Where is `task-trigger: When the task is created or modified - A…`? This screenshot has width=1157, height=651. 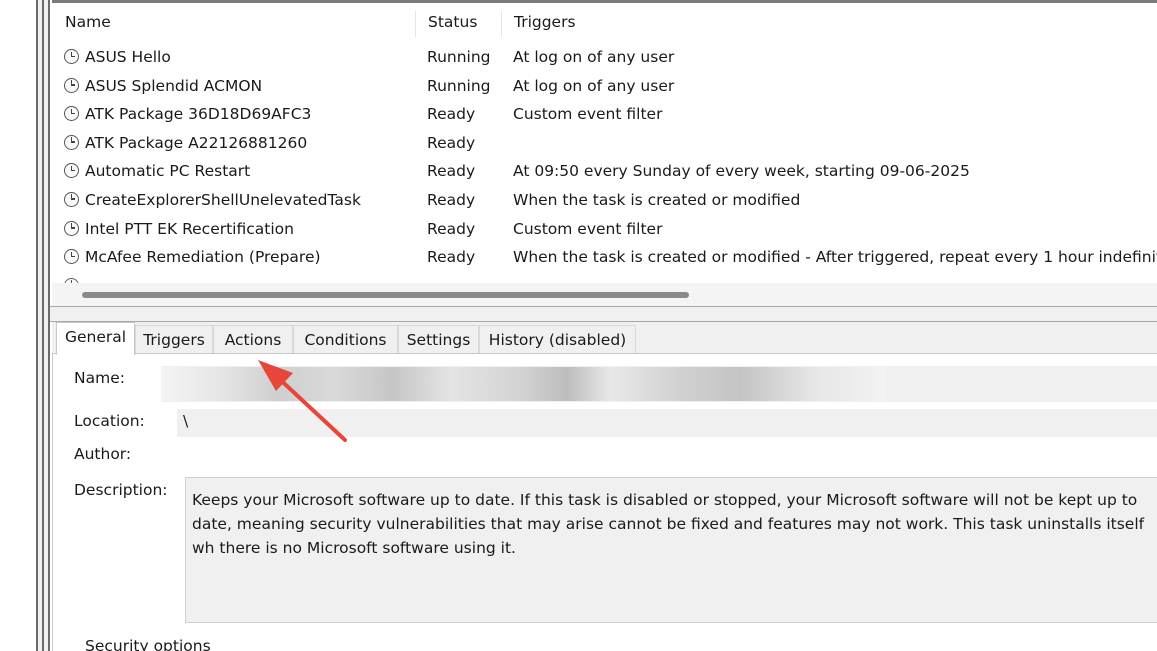 task-trigger: When the task is created or modified - A… is located at coordinates (835, 257).